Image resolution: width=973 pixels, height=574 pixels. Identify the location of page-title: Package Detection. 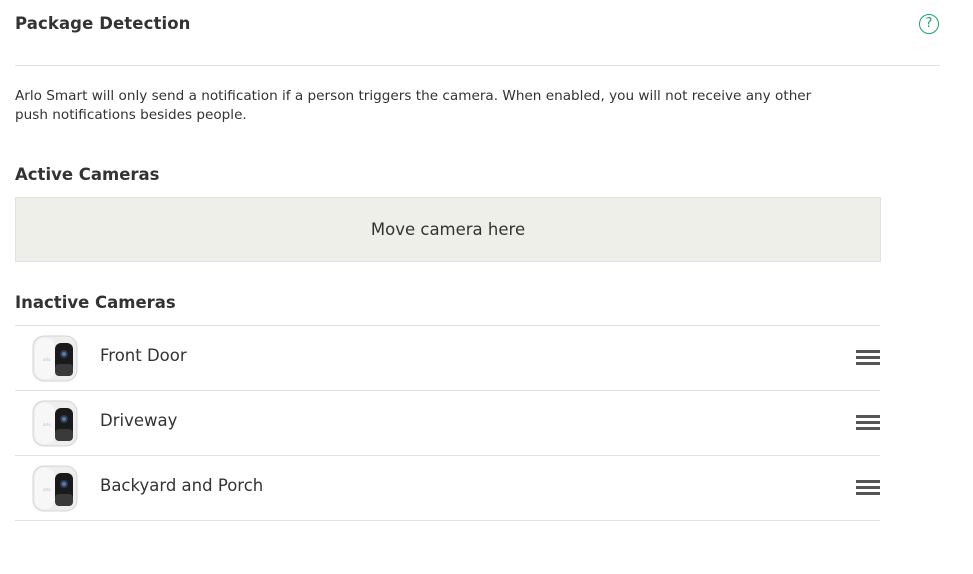
(103, 23).